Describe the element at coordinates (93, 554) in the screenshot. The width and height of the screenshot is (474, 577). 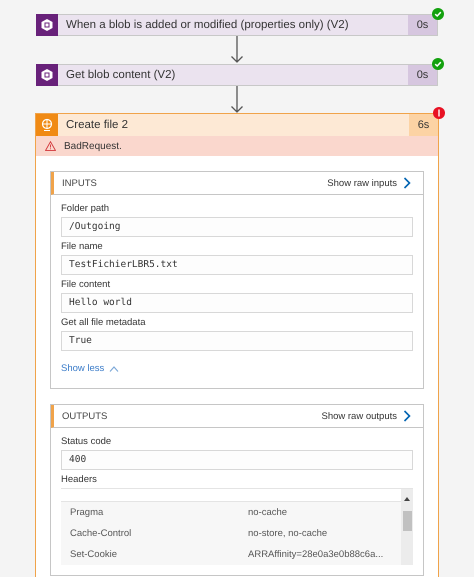
I see `table-cell-text: Set-Cookie` at that location.